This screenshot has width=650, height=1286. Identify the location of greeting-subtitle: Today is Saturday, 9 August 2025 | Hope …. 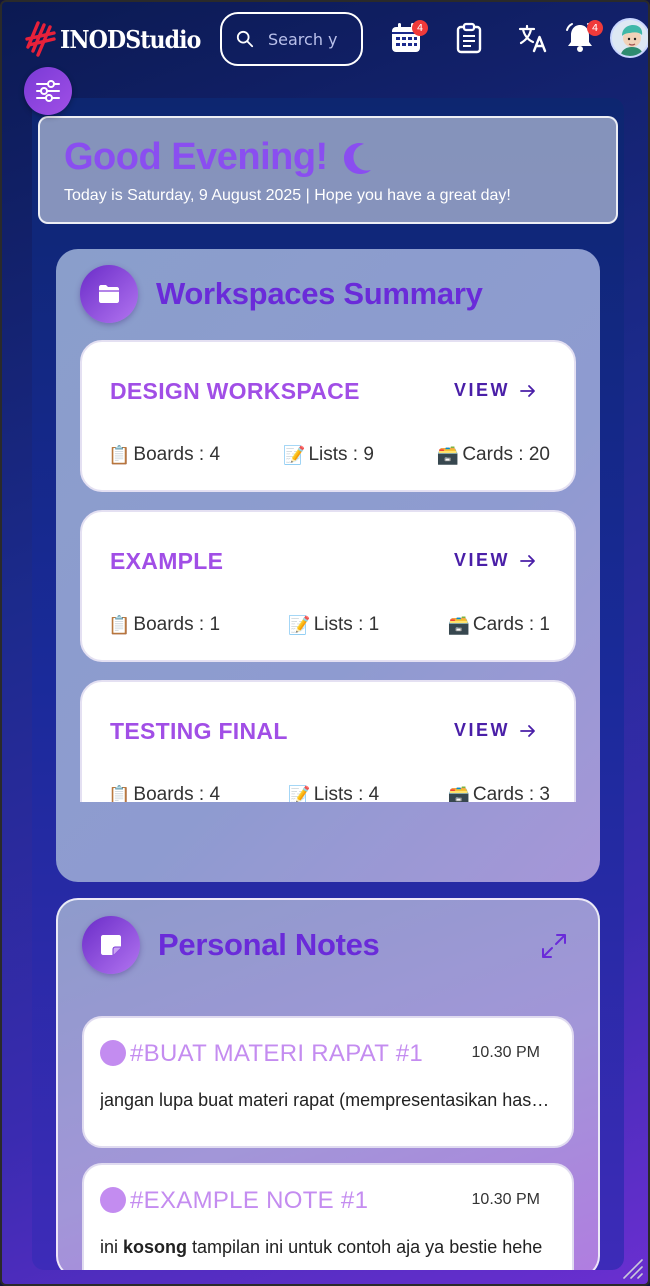
(287, 195).